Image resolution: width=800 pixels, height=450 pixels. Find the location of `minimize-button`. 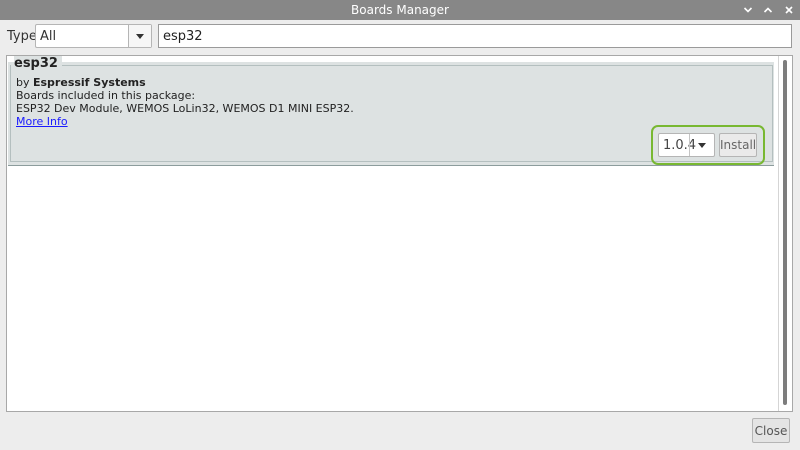

minimize-button is located at coordinates (748, 10).